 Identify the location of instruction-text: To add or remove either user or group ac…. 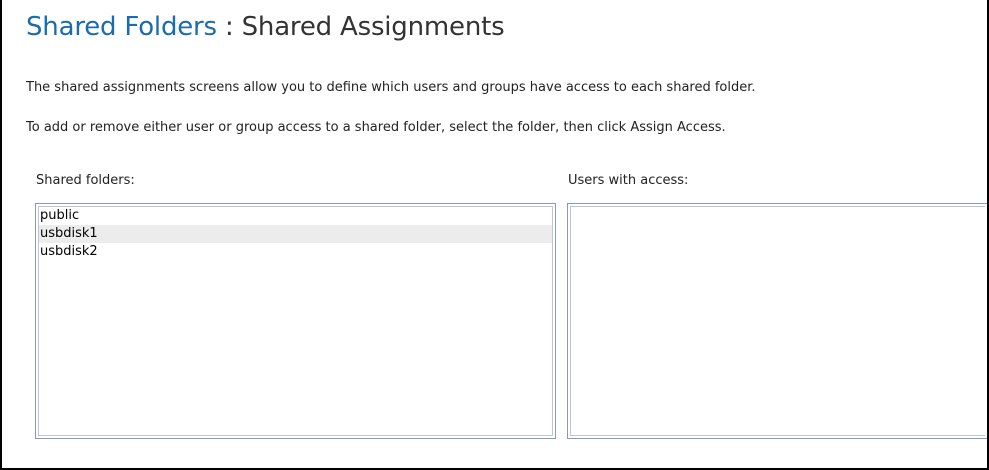
(376, 127).